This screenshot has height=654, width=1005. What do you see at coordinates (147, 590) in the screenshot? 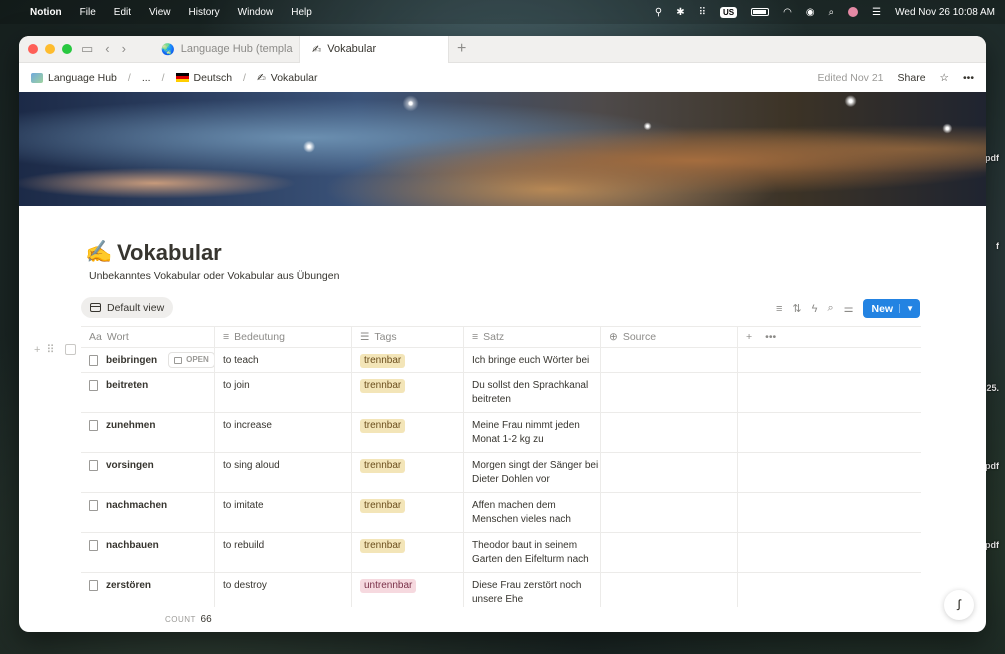
I see `cell-wort: zerstören` at bounding box center [147, 590].